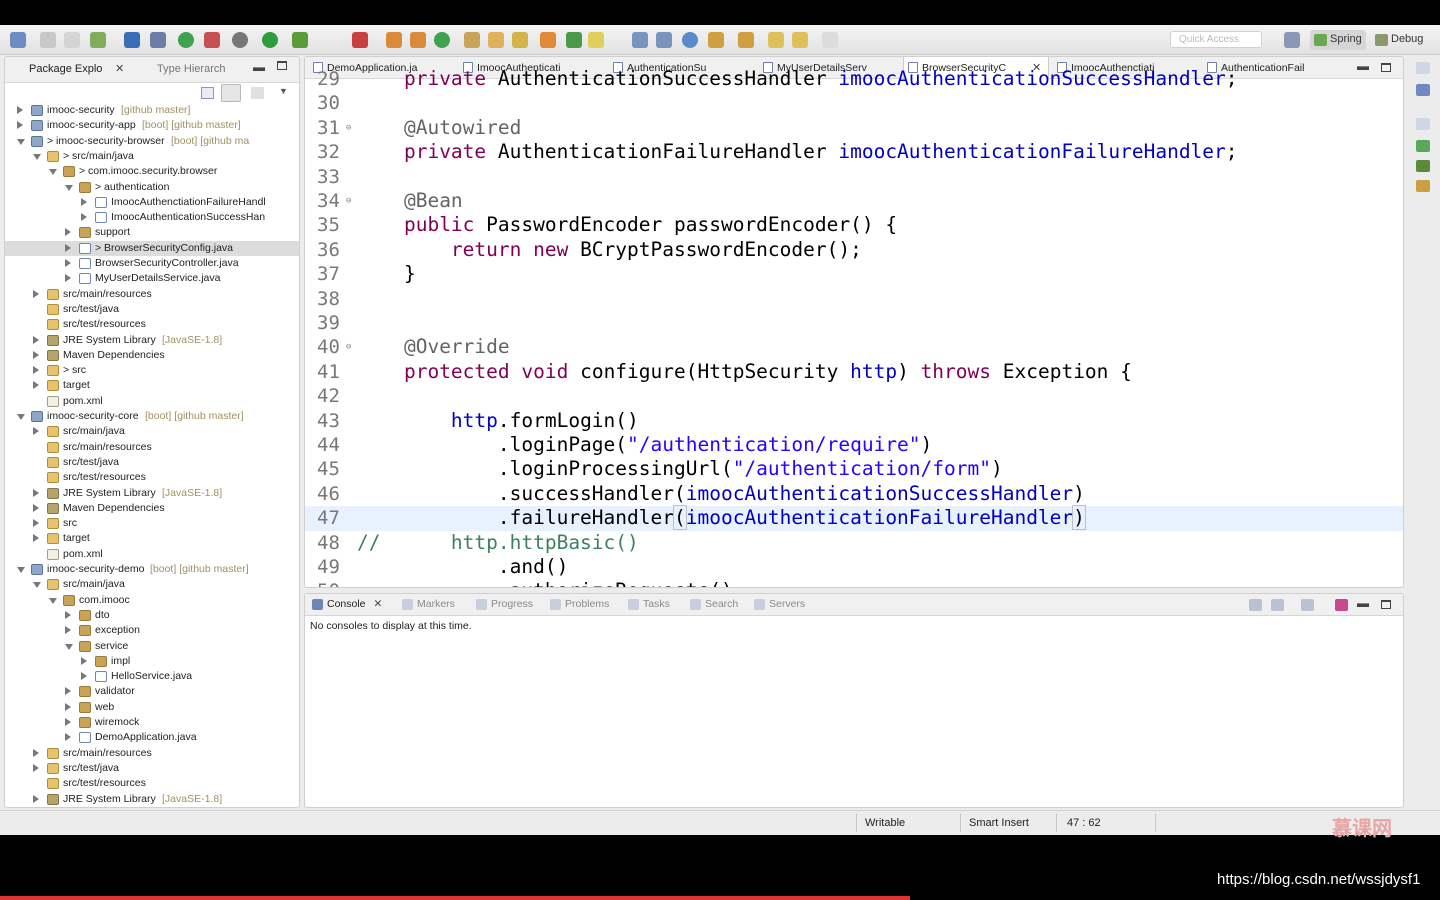  I want to click on new-icon, so click(18, 40).